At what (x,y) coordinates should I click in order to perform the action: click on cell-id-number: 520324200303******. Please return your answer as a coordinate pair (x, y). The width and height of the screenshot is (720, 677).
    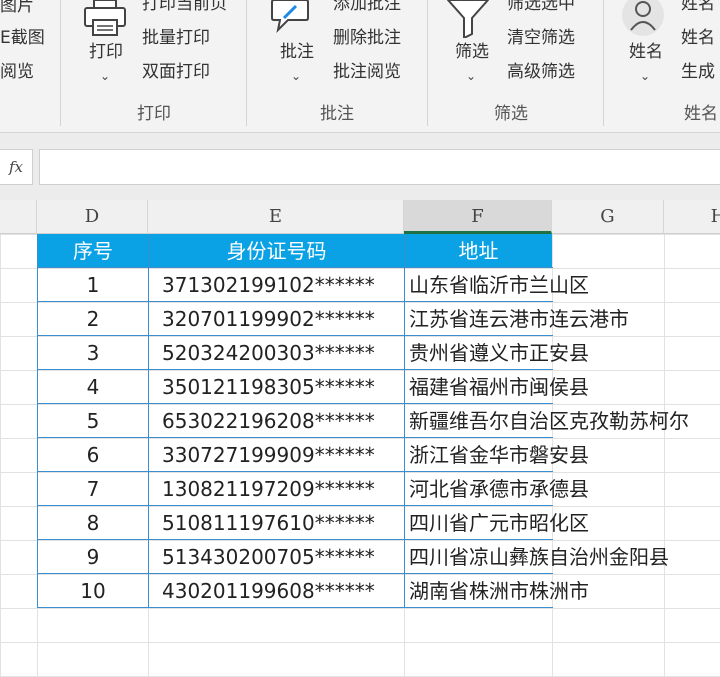
    Looking at the image, I should click on (268, 353).